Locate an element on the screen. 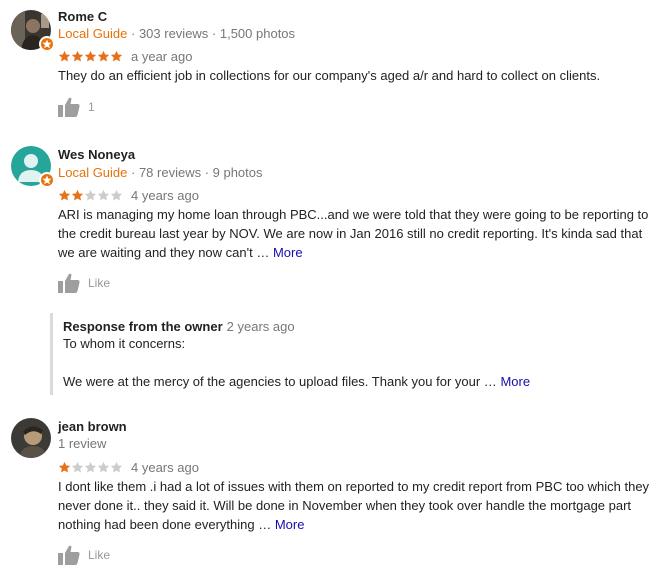 This screenshot has width=669, height=580. reviewer-meta: Local Guide · 303 reviews · 1,500 photos is located at coordinates (176, 33).